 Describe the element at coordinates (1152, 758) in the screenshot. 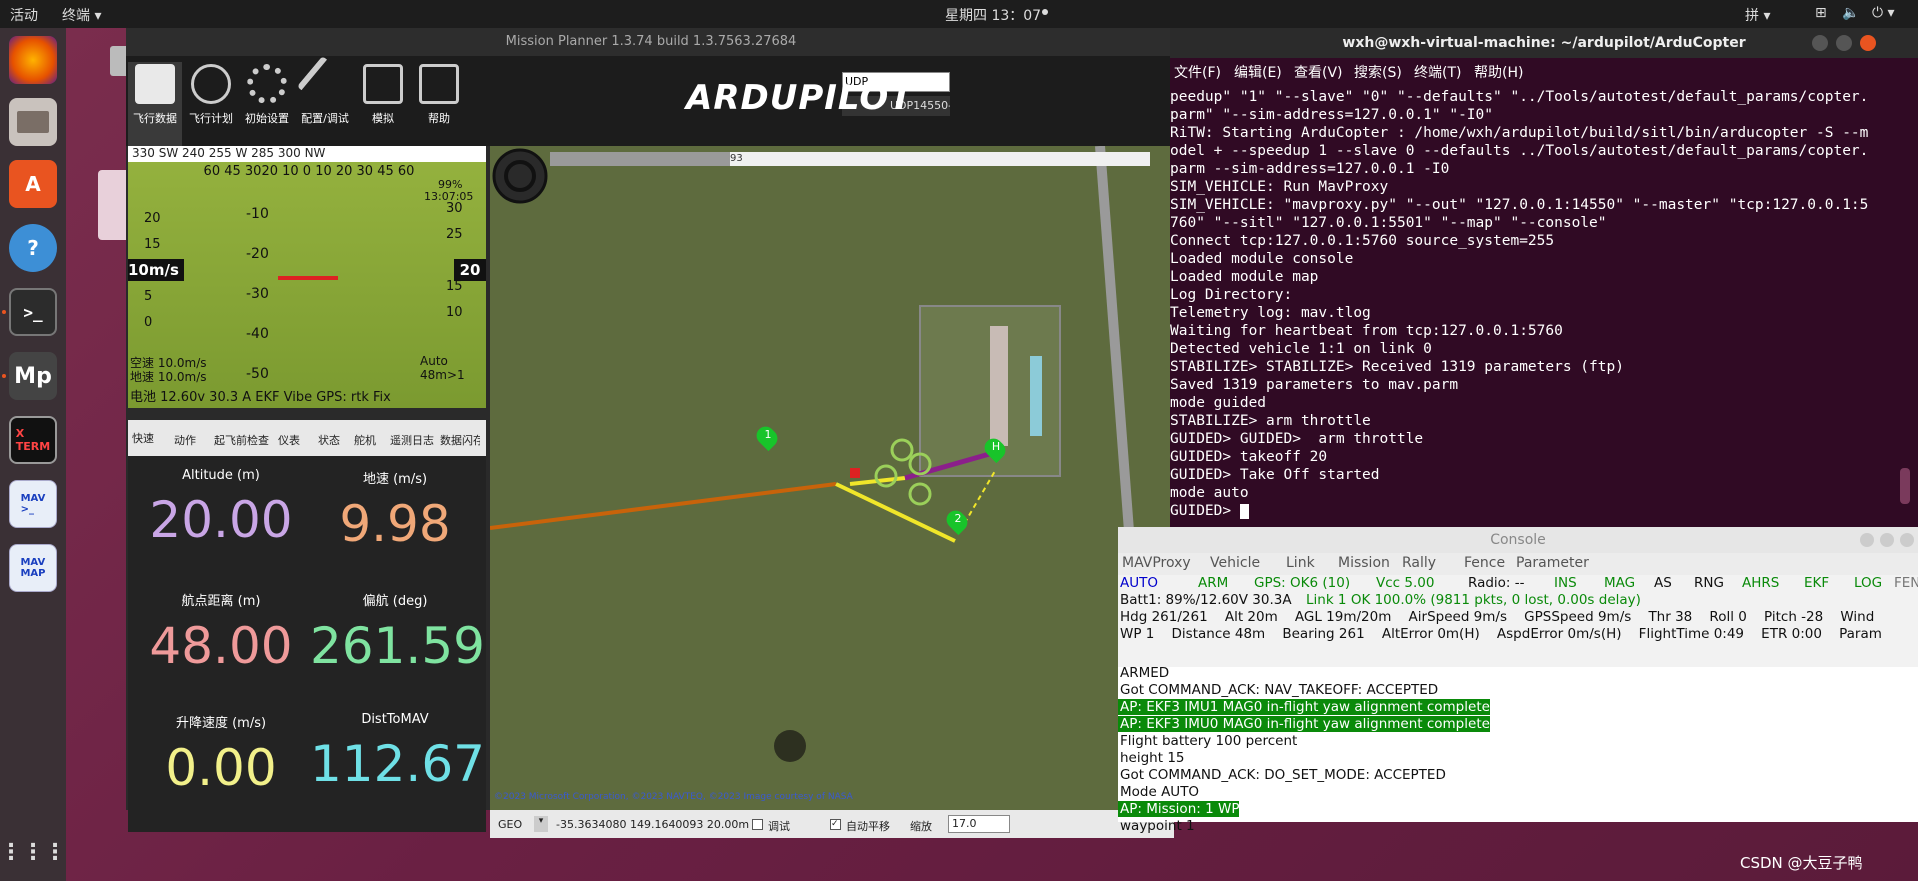

I see `log-line: height 15` at that location.